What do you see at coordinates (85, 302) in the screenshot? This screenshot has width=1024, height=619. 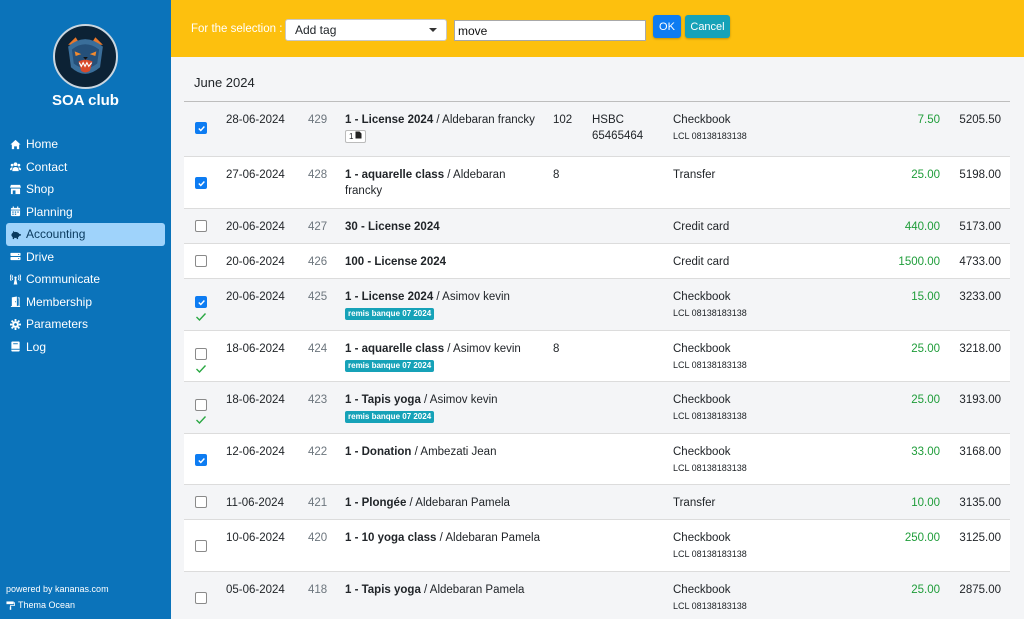 I see `sidebar-item-membership: Membership` at bounding box center [85, 302].